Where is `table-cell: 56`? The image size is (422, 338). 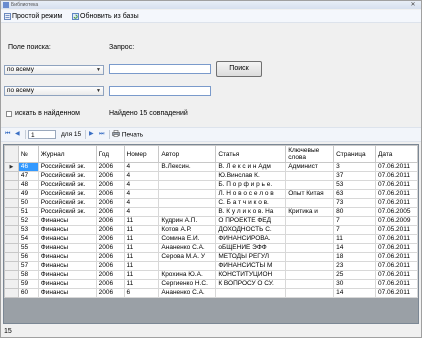 table-cell: 56 is located at coordinates (28, 257).